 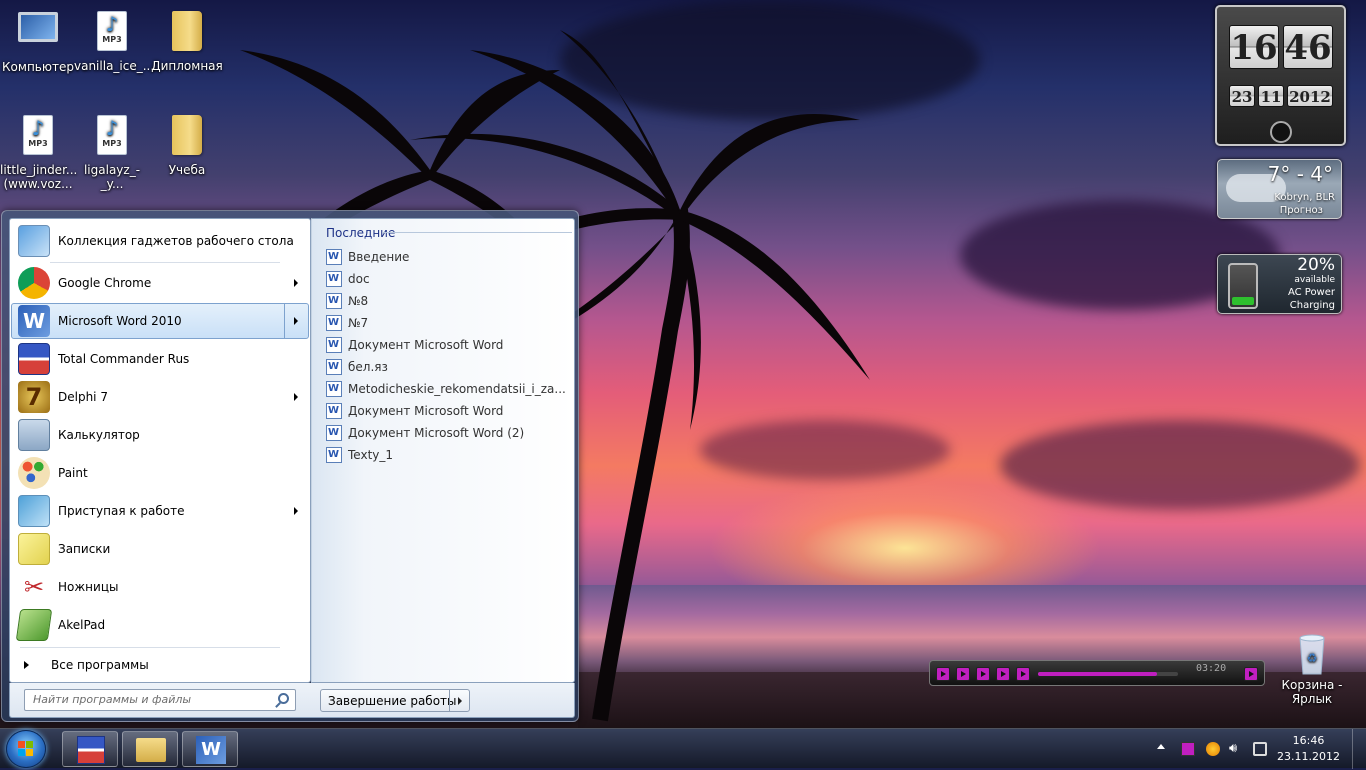 I want to click on recent-item-label: Документ Microsoft Word, so click(x=426, y=345).